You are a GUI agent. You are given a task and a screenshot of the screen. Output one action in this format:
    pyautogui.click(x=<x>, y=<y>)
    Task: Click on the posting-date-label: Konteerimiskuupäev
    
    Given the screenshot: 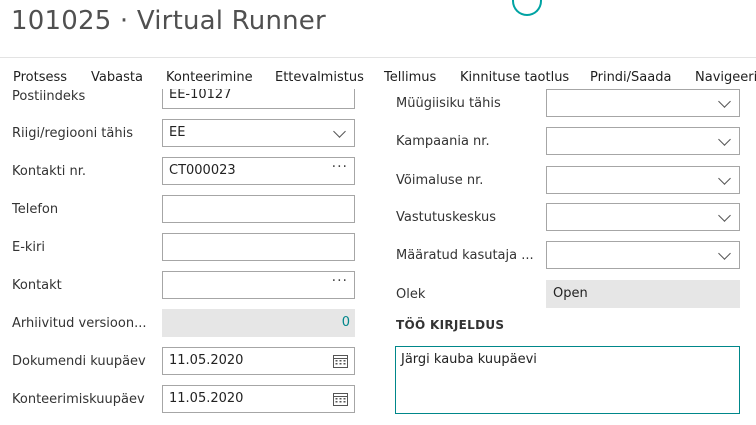 What is the action you would take?
    pyautogui.click(x=78, y=399)
    